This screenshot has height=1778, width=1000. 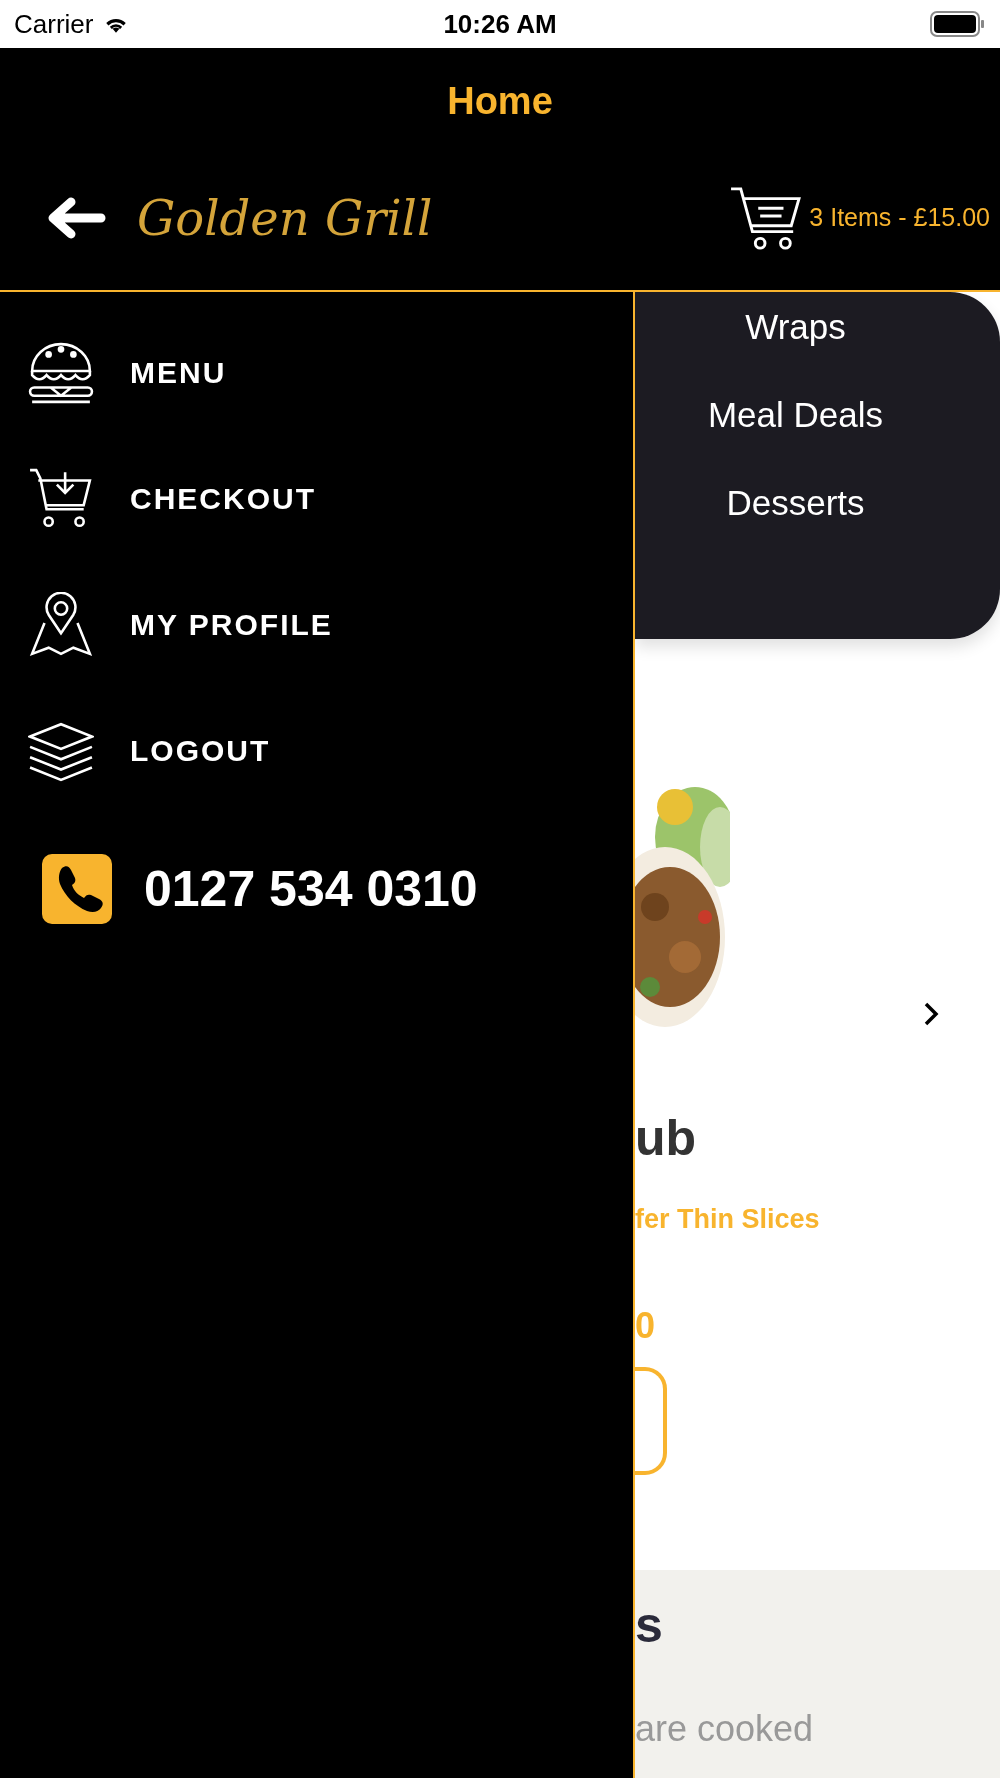 What do you see at coordinates (77, 889) in the screenshot?
I see `phone-icon` at bounding box center [77, 889].